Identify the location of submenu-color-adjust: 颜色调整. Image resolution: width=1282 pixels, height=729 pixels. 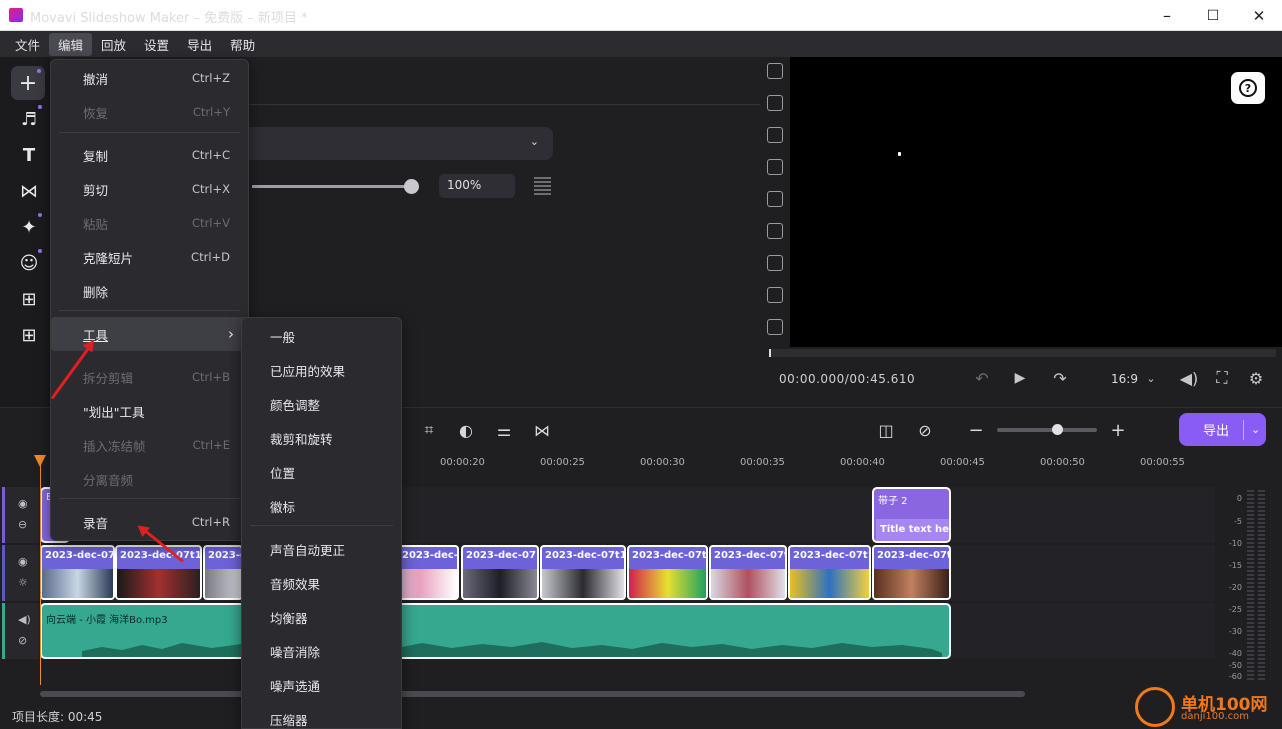
(321, 404).